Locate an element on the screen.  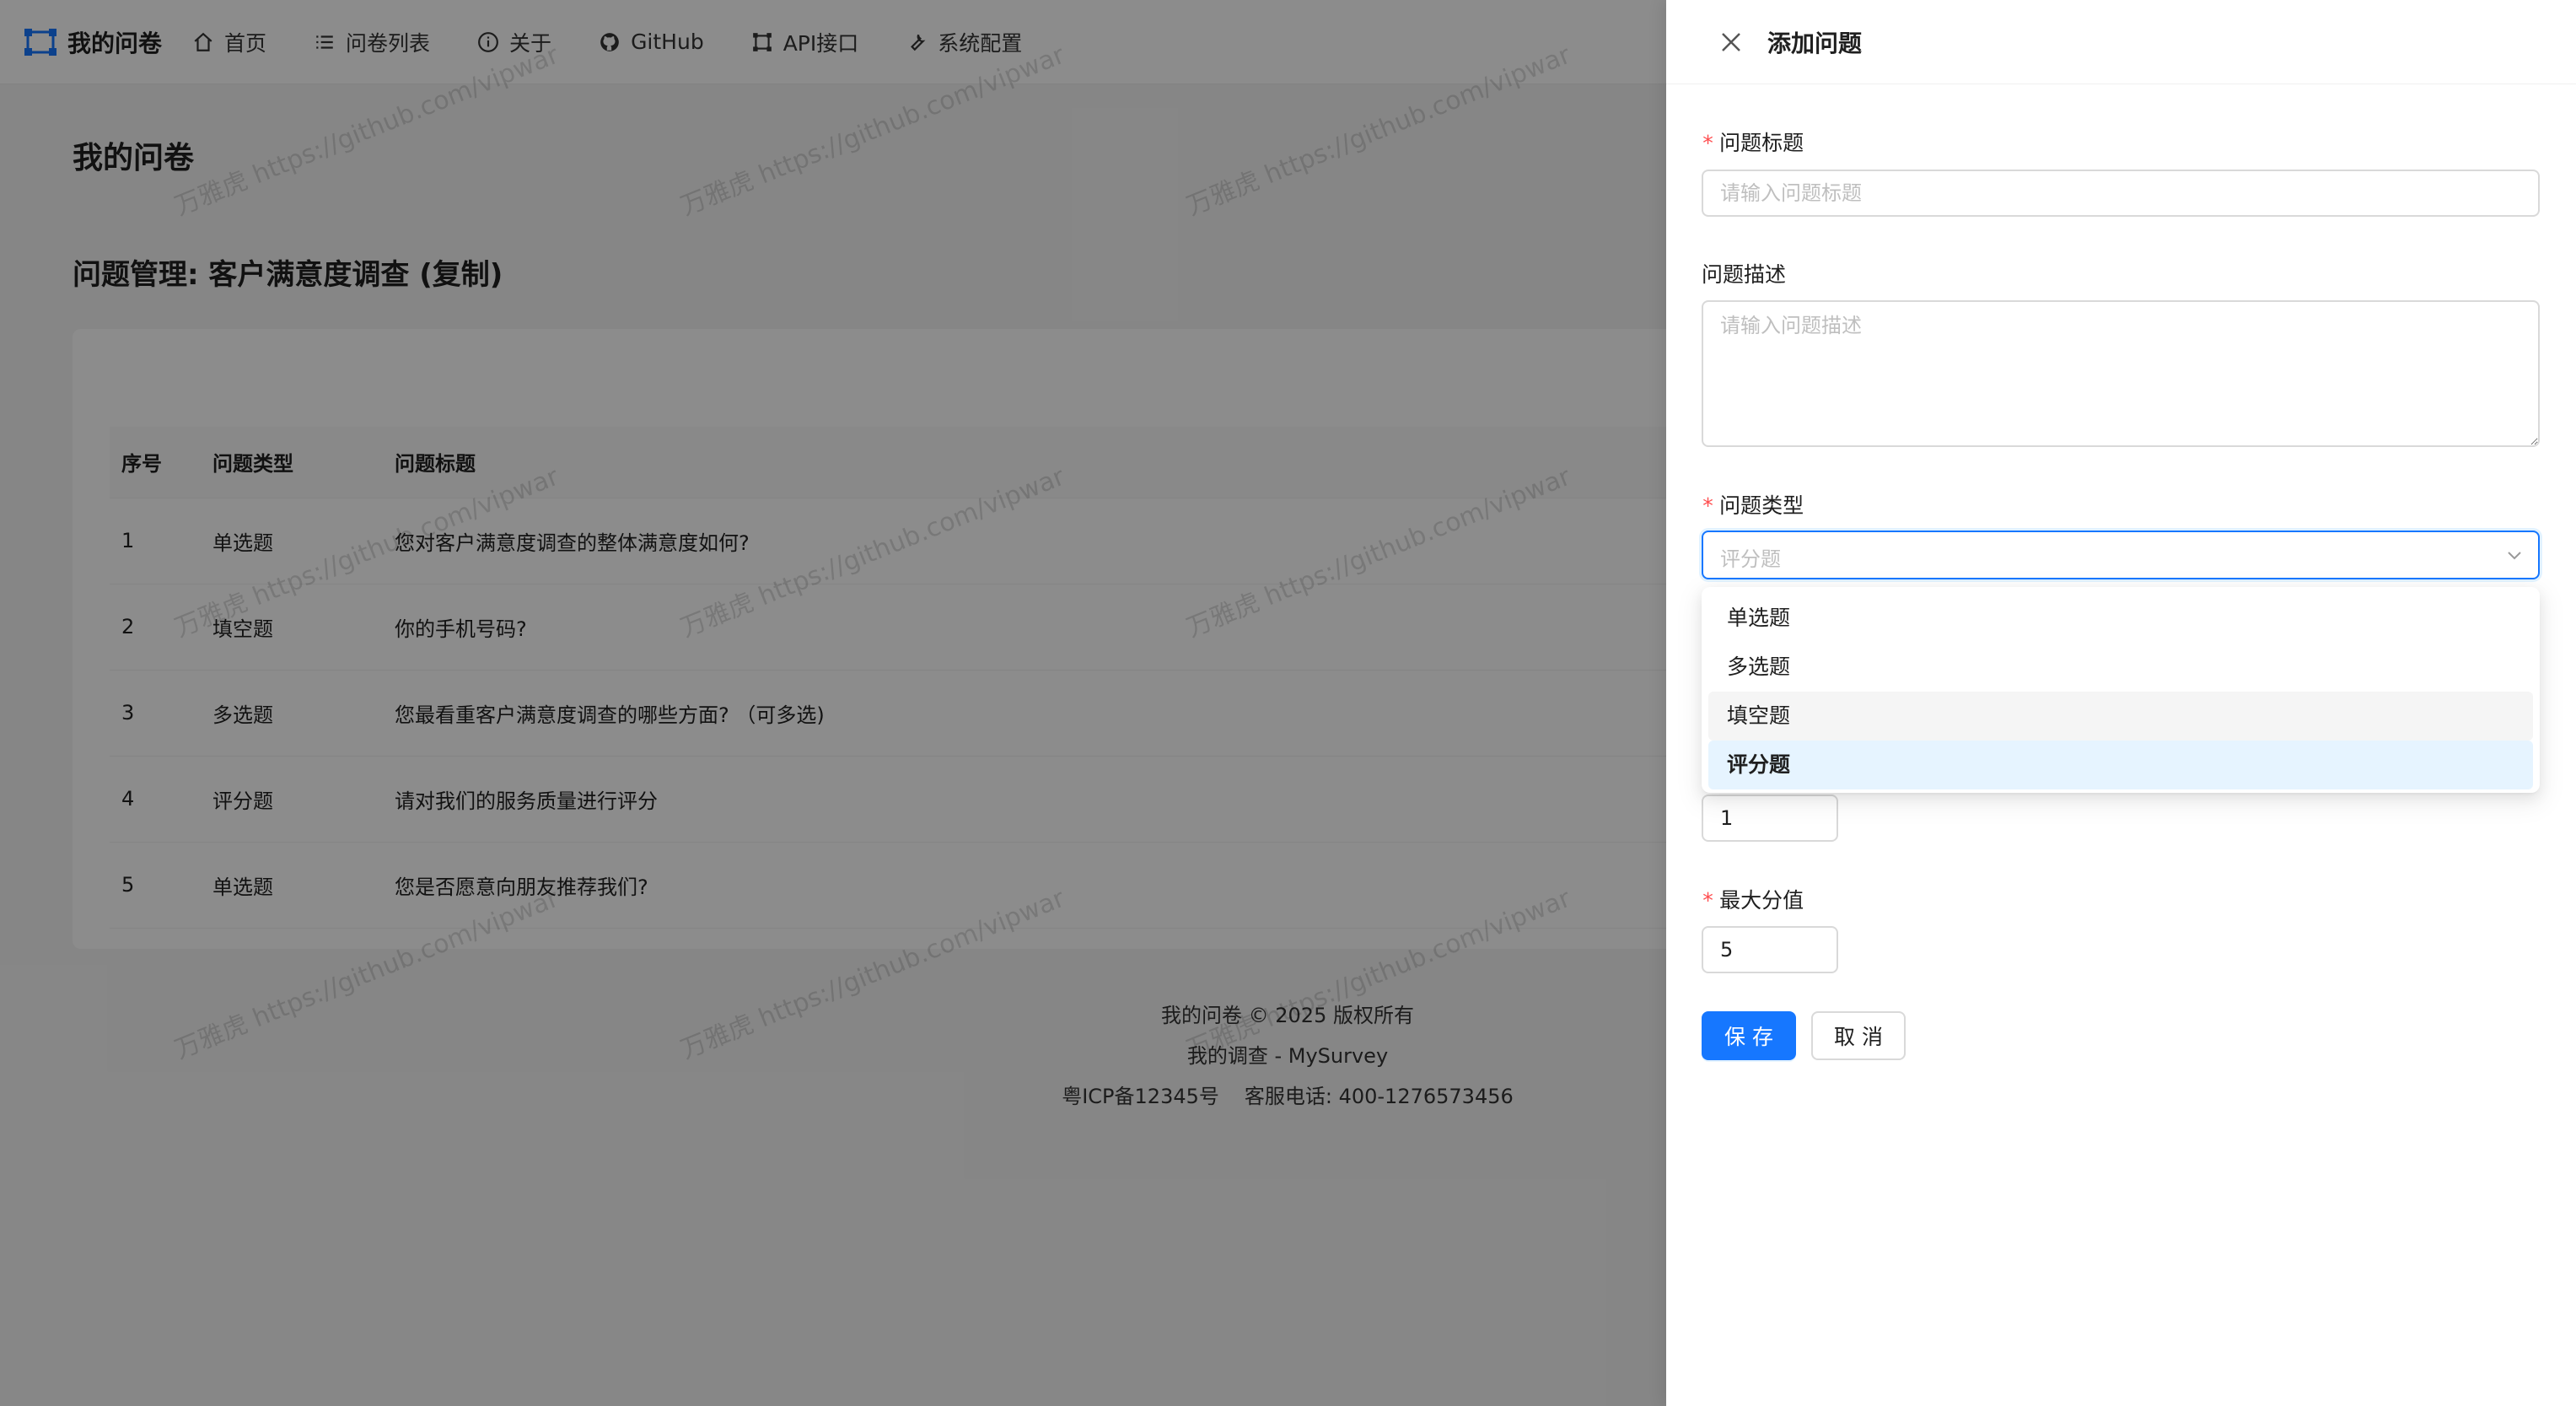
drawer-title: 添加问题 is located at coordinates (1815, 42).